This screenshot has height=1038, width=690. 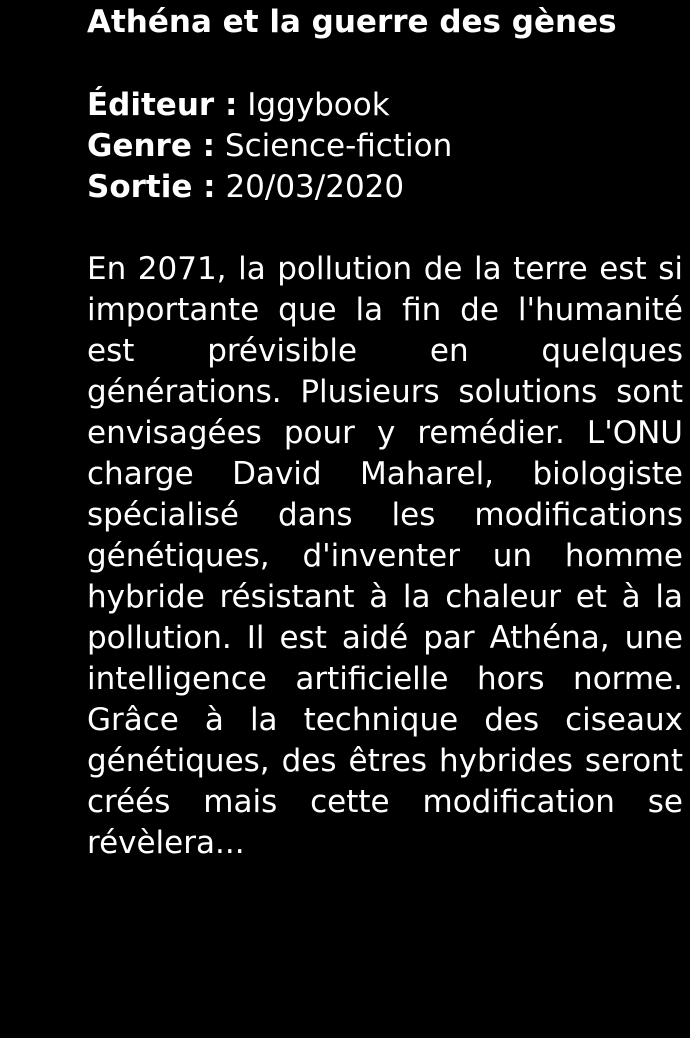 I want to click on genre-row: Genre : Science-fiction, so click(x=385, y=146).